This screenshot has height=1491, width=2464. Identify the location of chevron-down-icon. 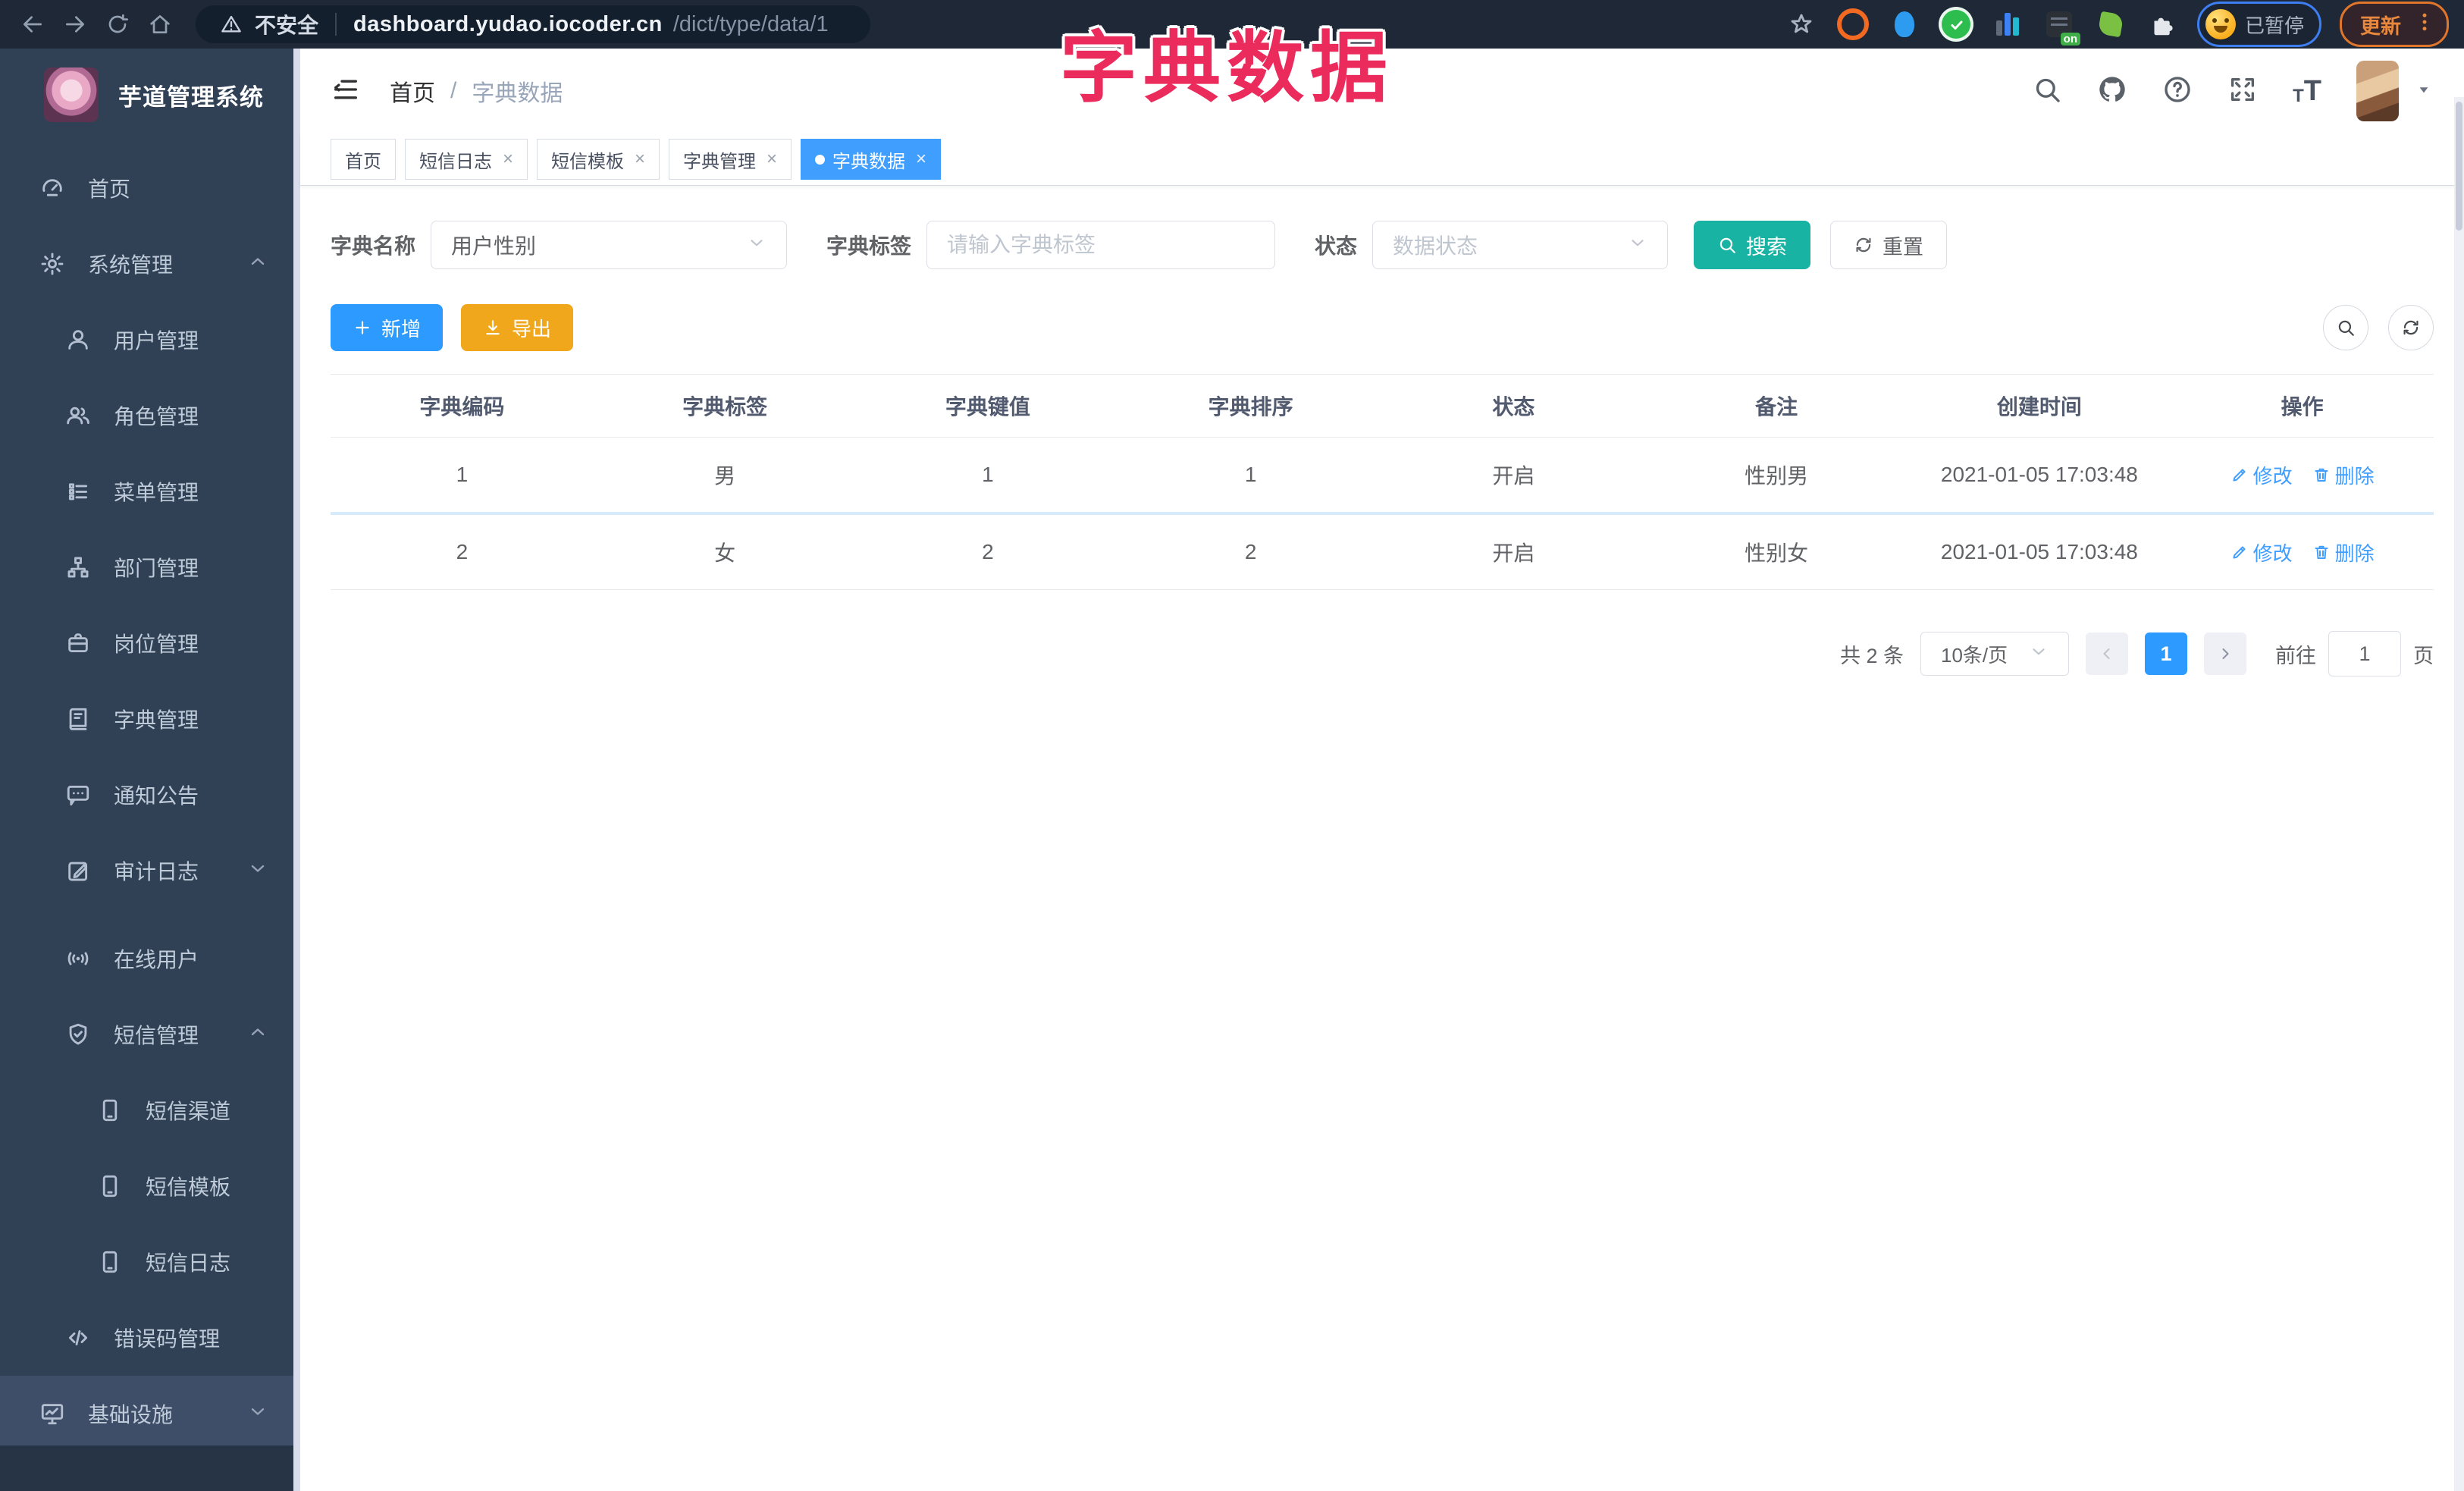
(258, 871).